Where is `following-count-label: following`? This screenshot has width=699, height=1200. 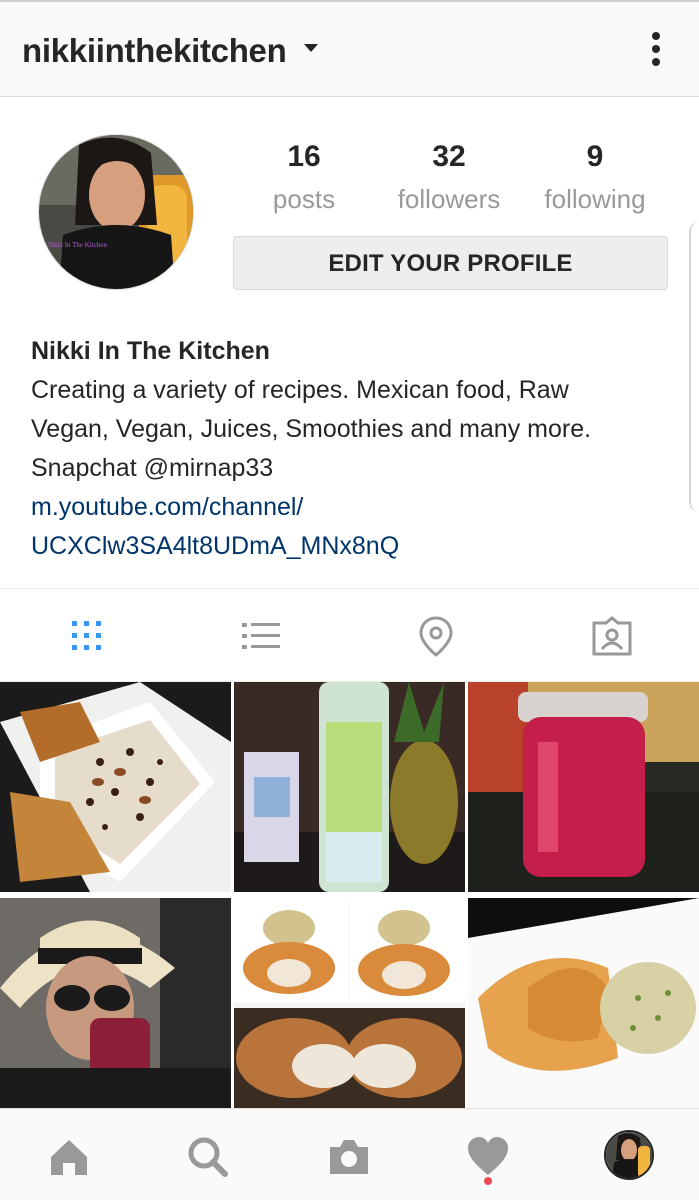 following-count-label: following is located at coordinates (595, 199).